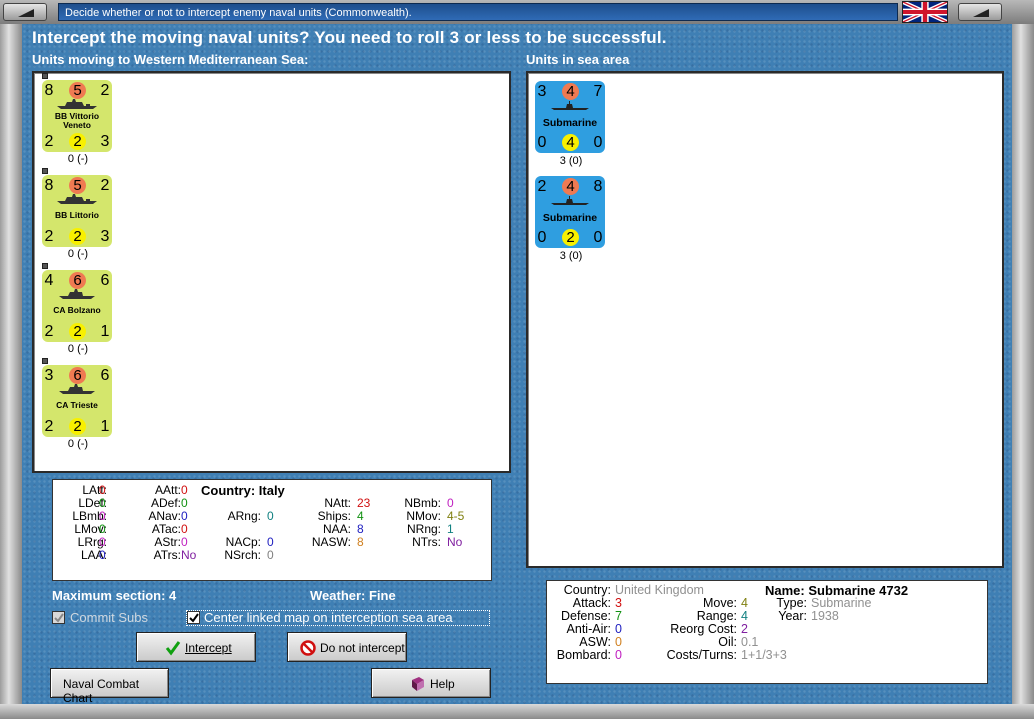 The width and height of the screenshot is (1034, 719). I want to click on unit-card: 8 5 2 BB Littorio 2 2 3, so click(77, 211).